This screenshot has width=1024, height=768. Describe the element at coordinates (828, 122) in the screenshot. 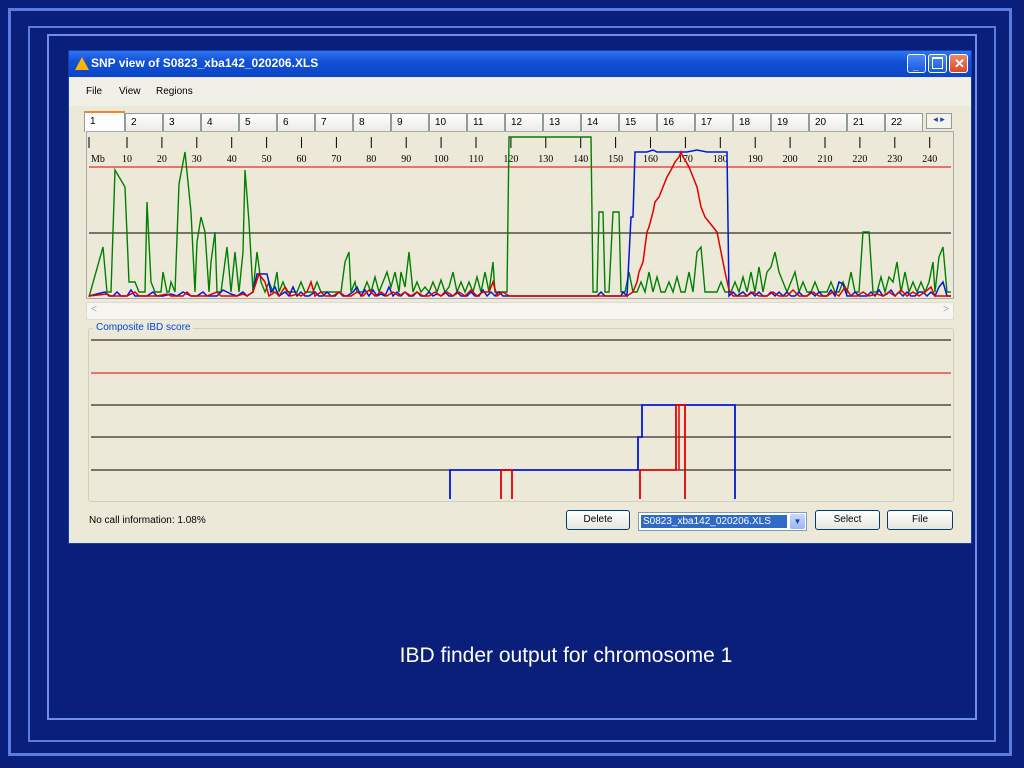

I see `tab-20: 20` at that location.